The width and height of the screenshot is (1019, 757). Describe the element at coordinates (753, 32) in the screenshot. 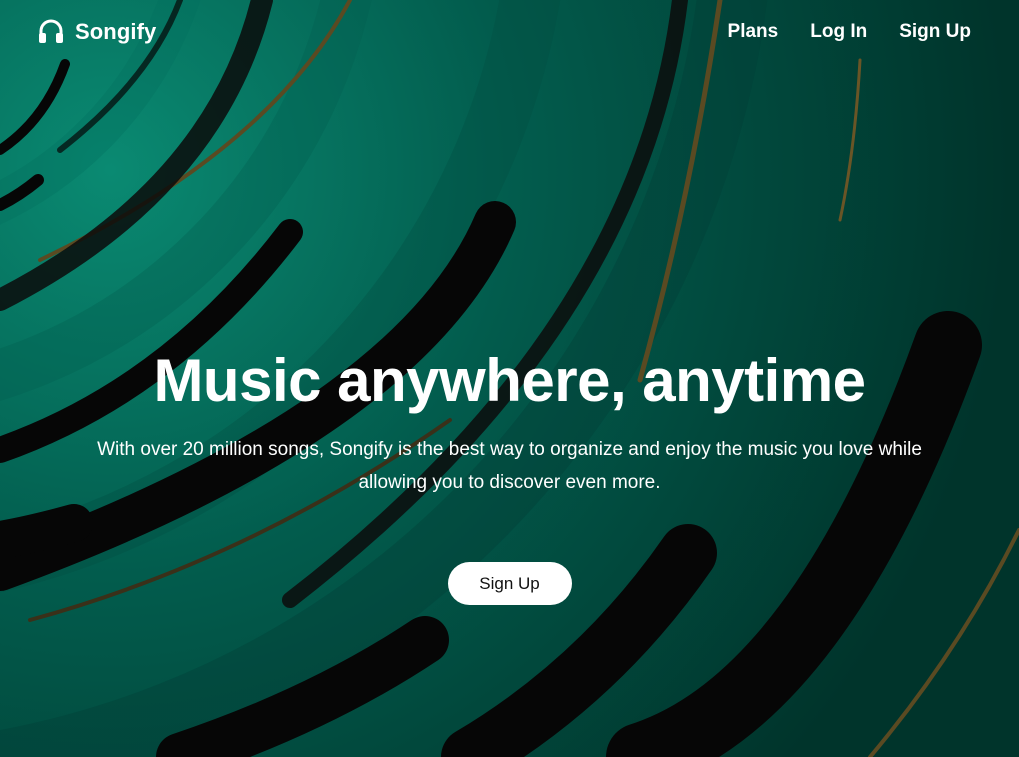

I see `nav-link-plans: Plans` at that location.